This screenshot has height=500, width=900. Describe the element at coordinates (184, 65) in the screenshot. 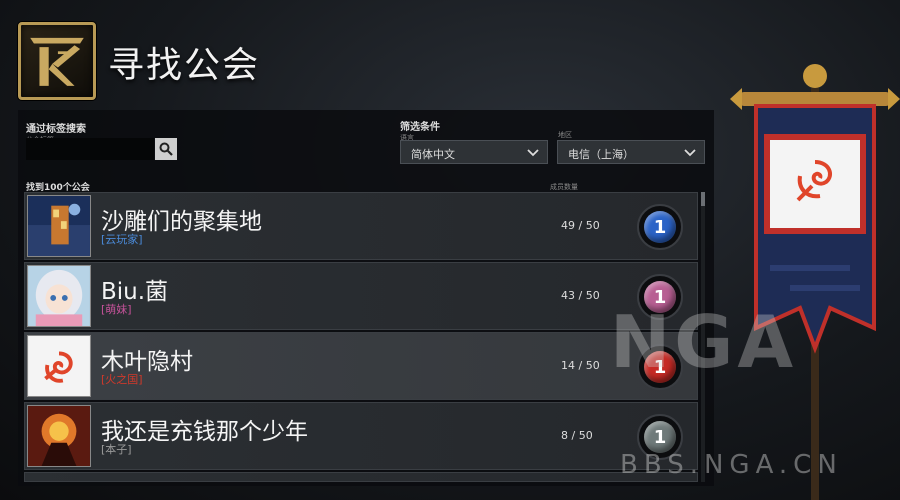

I see `page-title: 寻找公会` at that location.